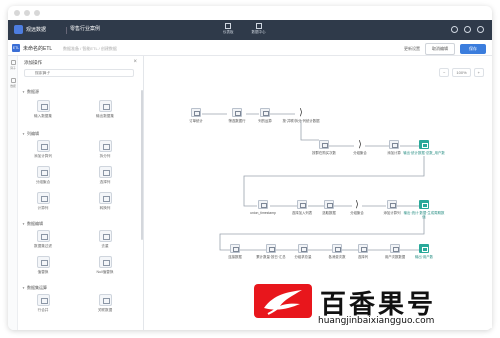 Image resolution: width=500 pixels, height=338 pixels. I want to click on rail-label: 算子, so click(13, 68).